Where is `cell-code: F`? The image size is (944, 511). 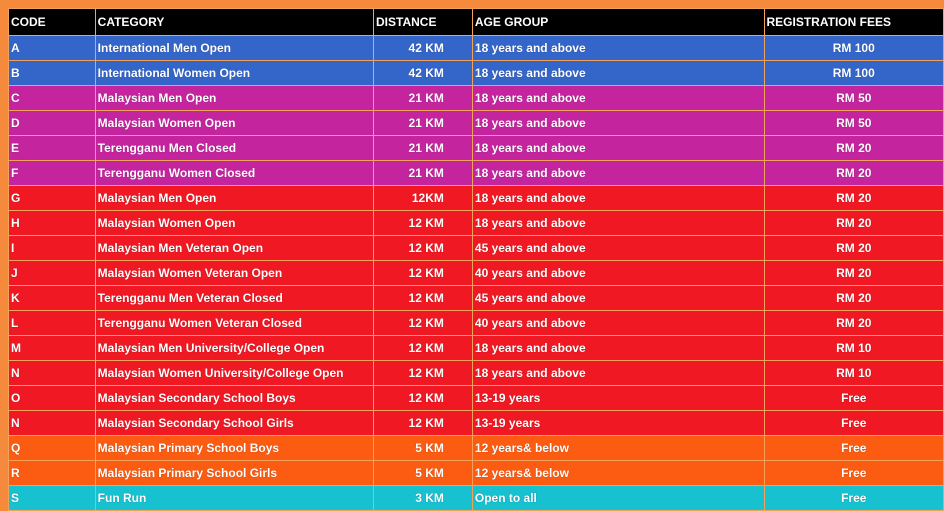
cell-code: F is located at coordinates (52, 173).